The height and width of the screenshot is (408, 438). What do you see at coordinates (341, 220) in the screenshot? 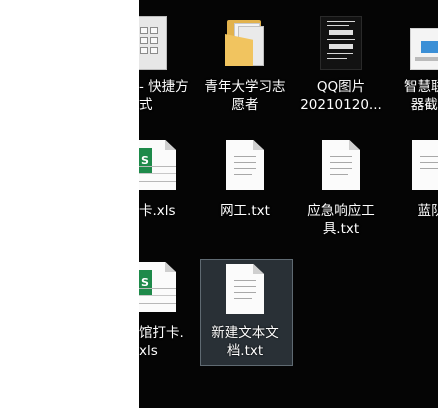
I see `file-label: 应急响应工 具.txt` at bounding box center [341, 220].